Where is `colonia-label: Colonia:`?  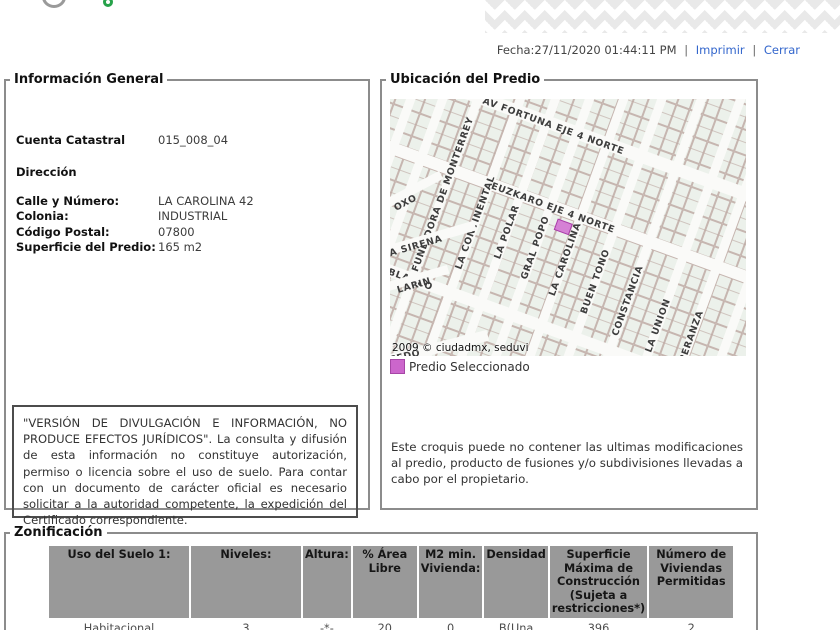 colonia-label: Colonia: is located at coordinates (42, 216).